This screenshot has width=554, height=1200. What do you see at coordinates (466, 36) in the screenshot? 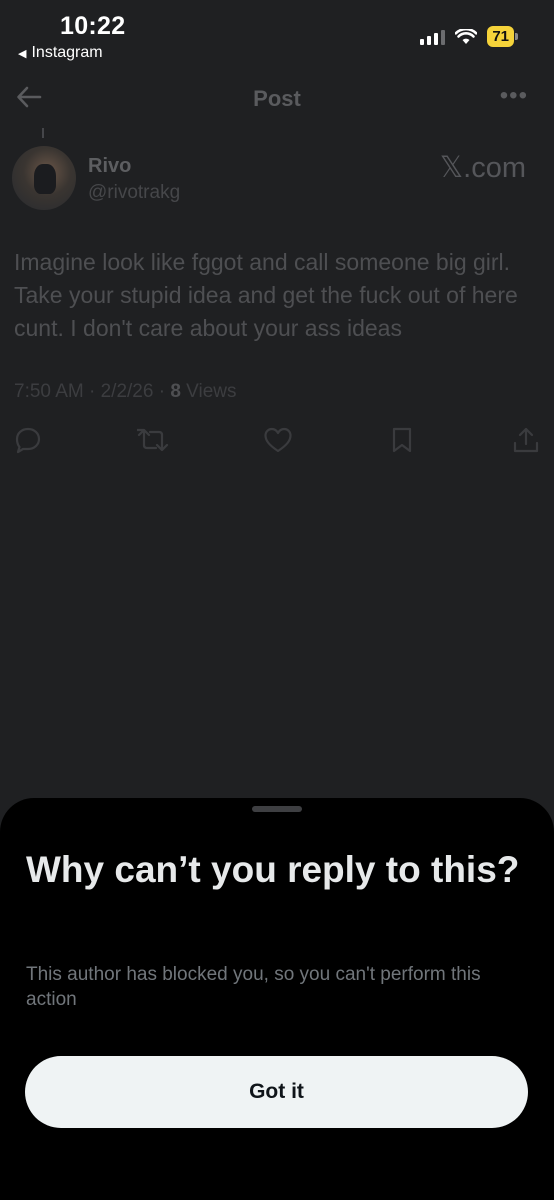
I see `wifi-icon` at bounding box center [466, 36].